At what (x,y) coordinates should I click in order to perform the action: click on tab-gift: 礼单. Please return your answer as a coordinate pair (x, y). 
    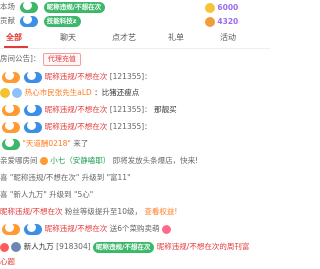
    Looking at the image, I should click on (176, 37).